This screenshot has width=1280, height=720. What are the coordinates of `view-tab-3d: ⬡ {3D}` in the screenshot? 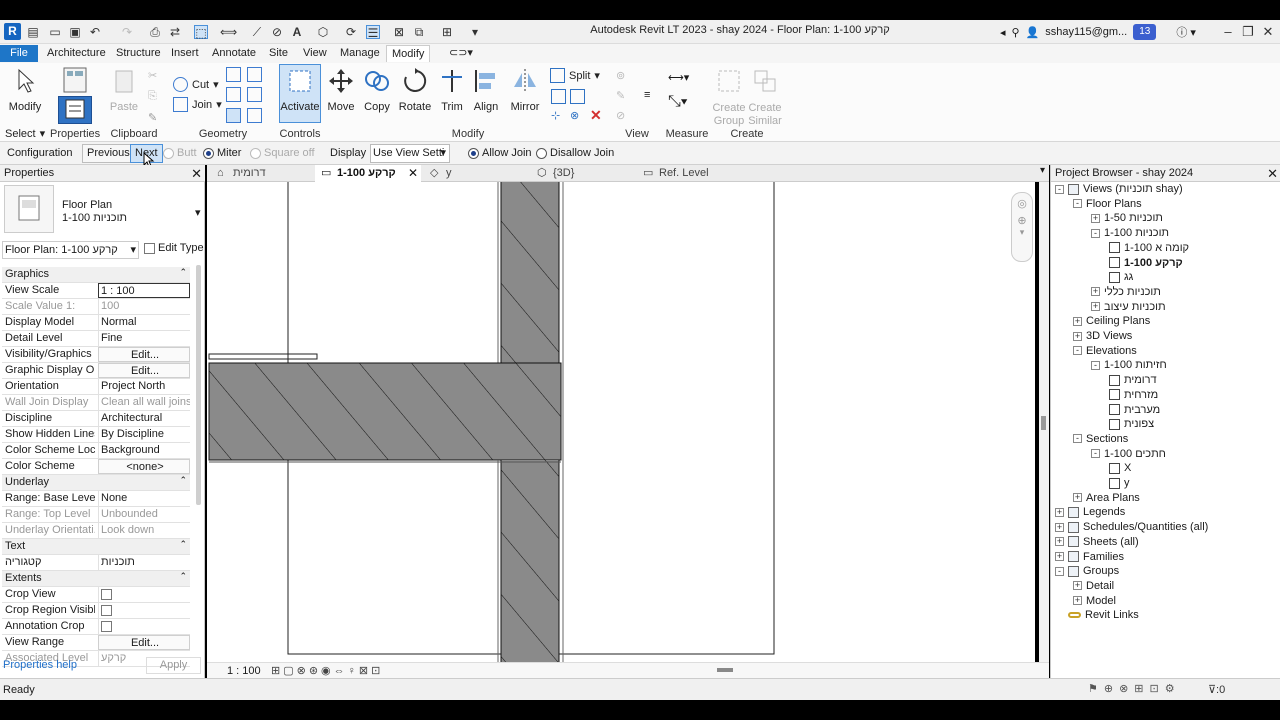 It's located at (583, 173).